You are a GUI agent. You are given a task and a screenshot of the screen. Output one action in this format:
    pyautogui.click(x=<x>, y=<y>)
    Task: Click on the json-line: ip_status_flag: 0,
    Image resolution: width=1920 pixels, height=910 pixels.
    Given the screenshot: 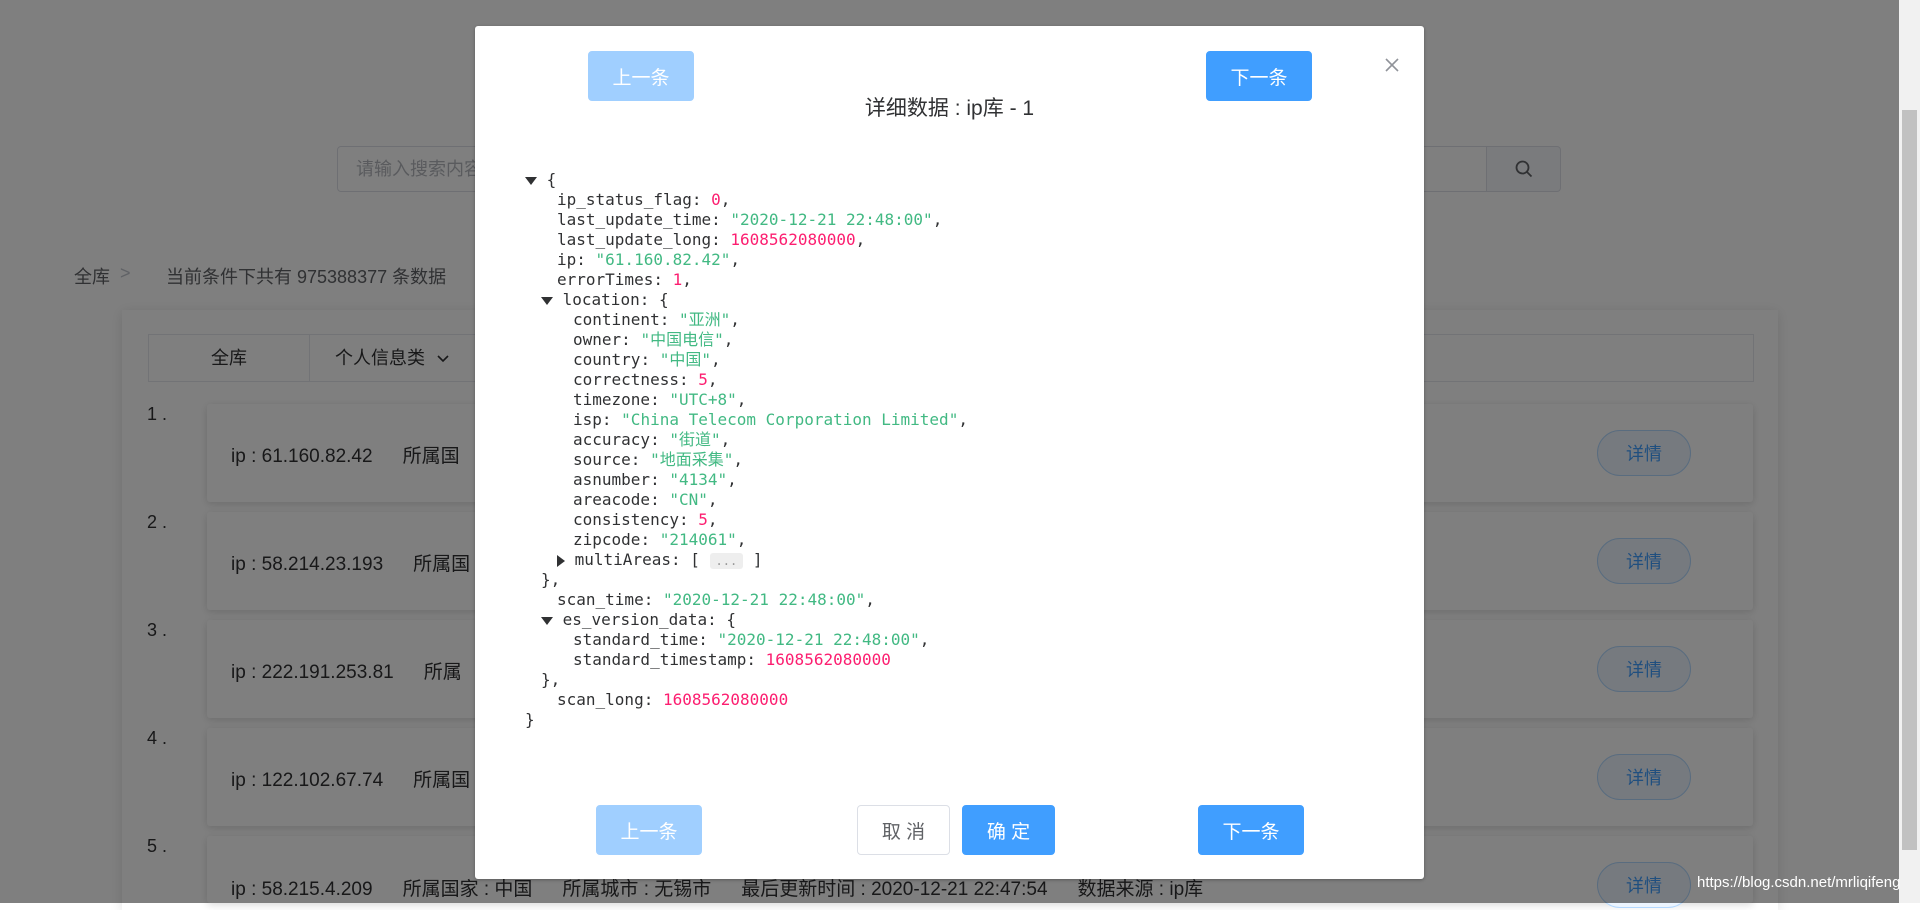 What is the action you would take?
    pyautogui.click(x=644, y=199)
    